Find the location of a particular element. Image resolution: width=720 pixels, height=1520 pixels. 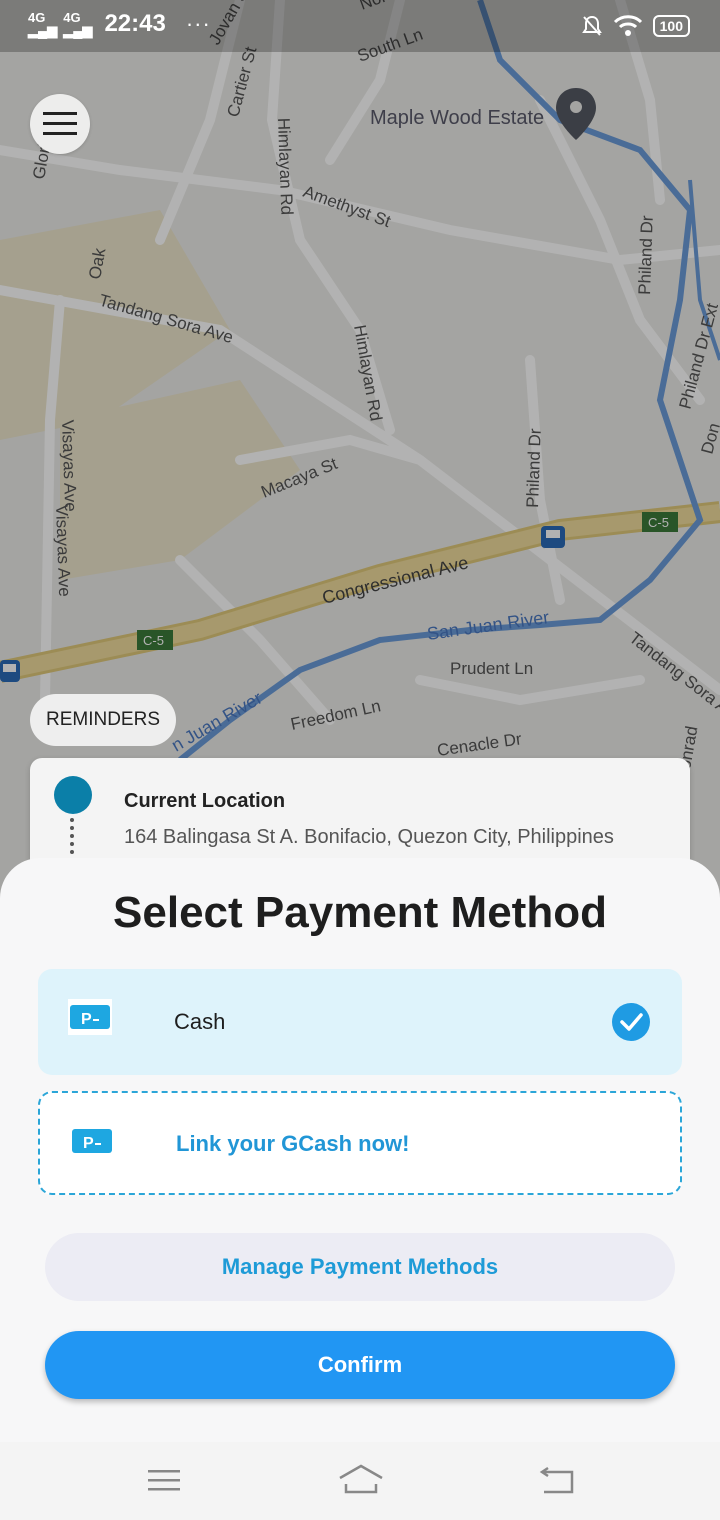

payment-option-label: Cash is located at coordinates (200, 1021).